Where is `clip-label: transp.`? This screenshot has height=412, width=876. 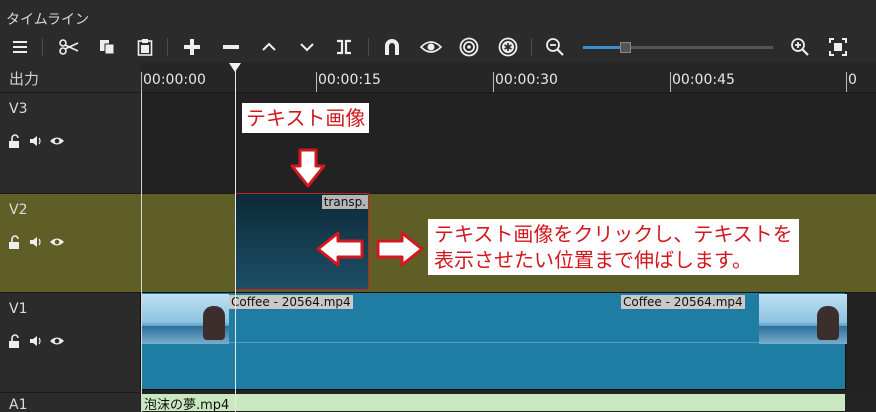
clip-label: transp. is located at coordinates (344, 202).